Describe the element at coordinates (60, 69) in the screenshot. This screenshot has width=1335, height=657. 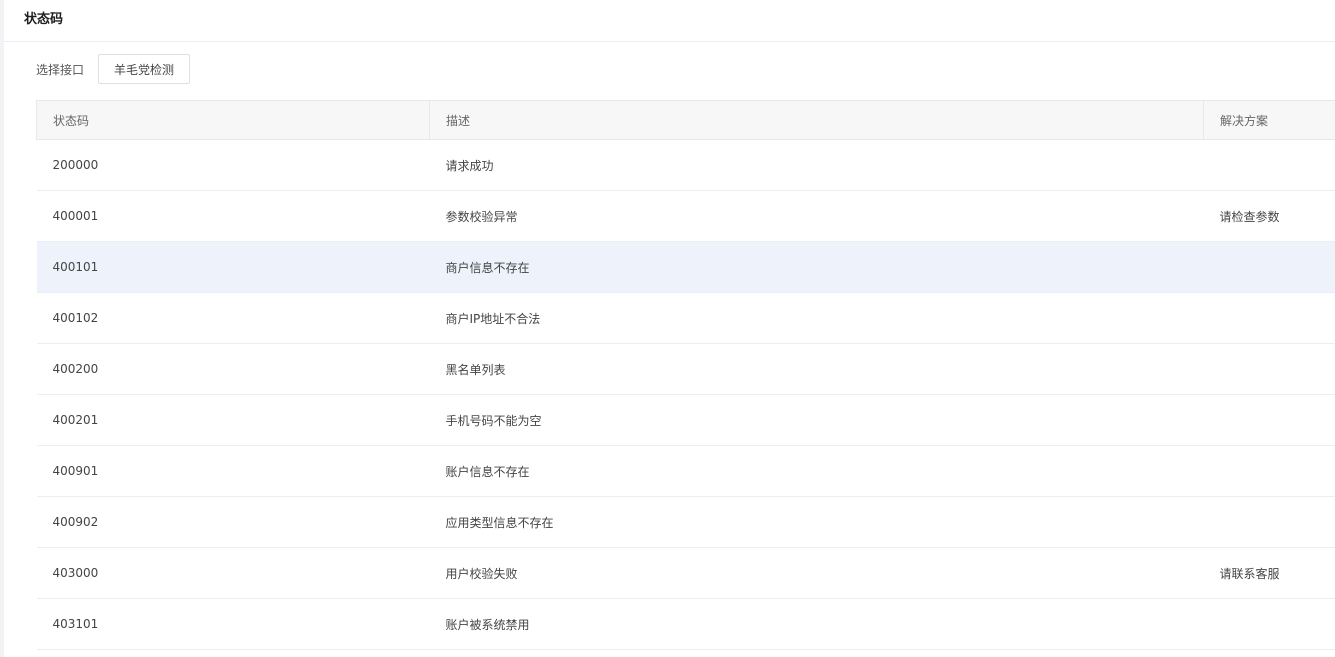
I see `interface-select-label: 选择接口` at that location.